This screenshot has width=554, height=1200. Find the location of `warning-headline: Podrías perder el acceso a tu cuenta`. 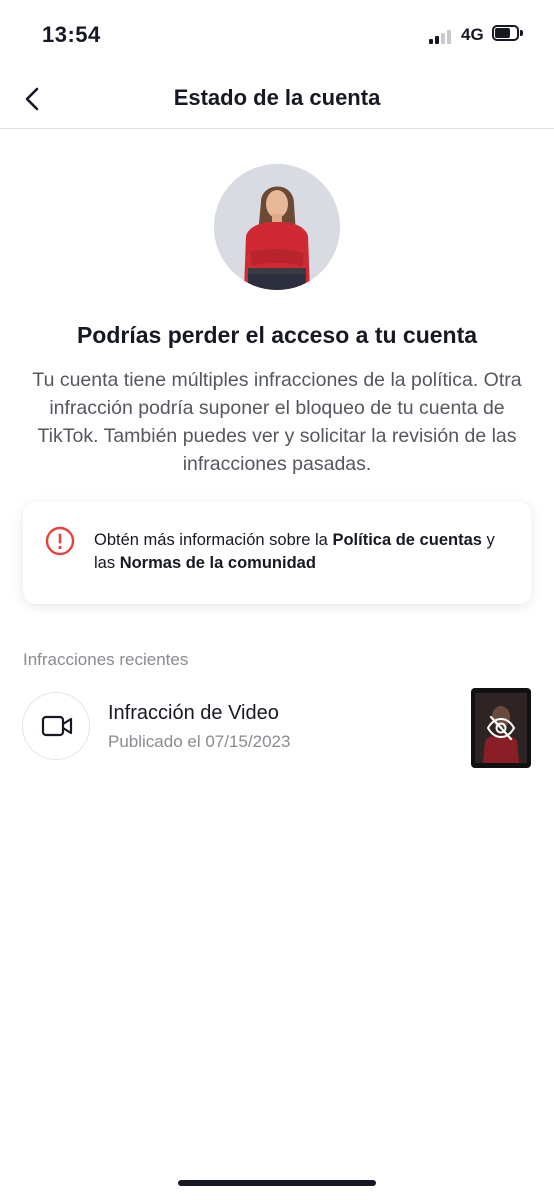

warning-headline: Podrías perder el acceso a tu cuenta is located at coordinates (277, 335).